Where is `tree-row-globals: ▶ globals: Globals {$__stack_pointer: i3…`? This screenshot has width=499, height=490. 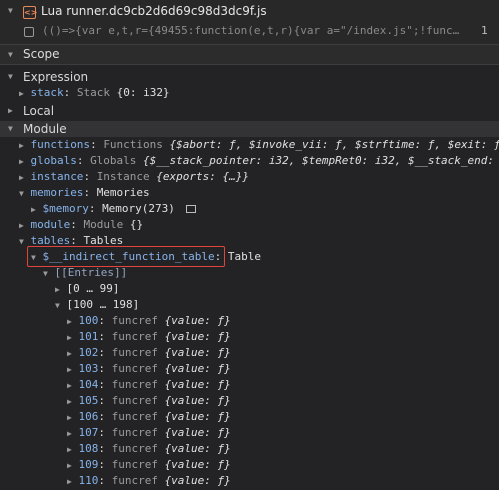
tree-row-globals: ▶ globals: Globals {$__stack_pointer: i3… is located at coordinates (259, 161).